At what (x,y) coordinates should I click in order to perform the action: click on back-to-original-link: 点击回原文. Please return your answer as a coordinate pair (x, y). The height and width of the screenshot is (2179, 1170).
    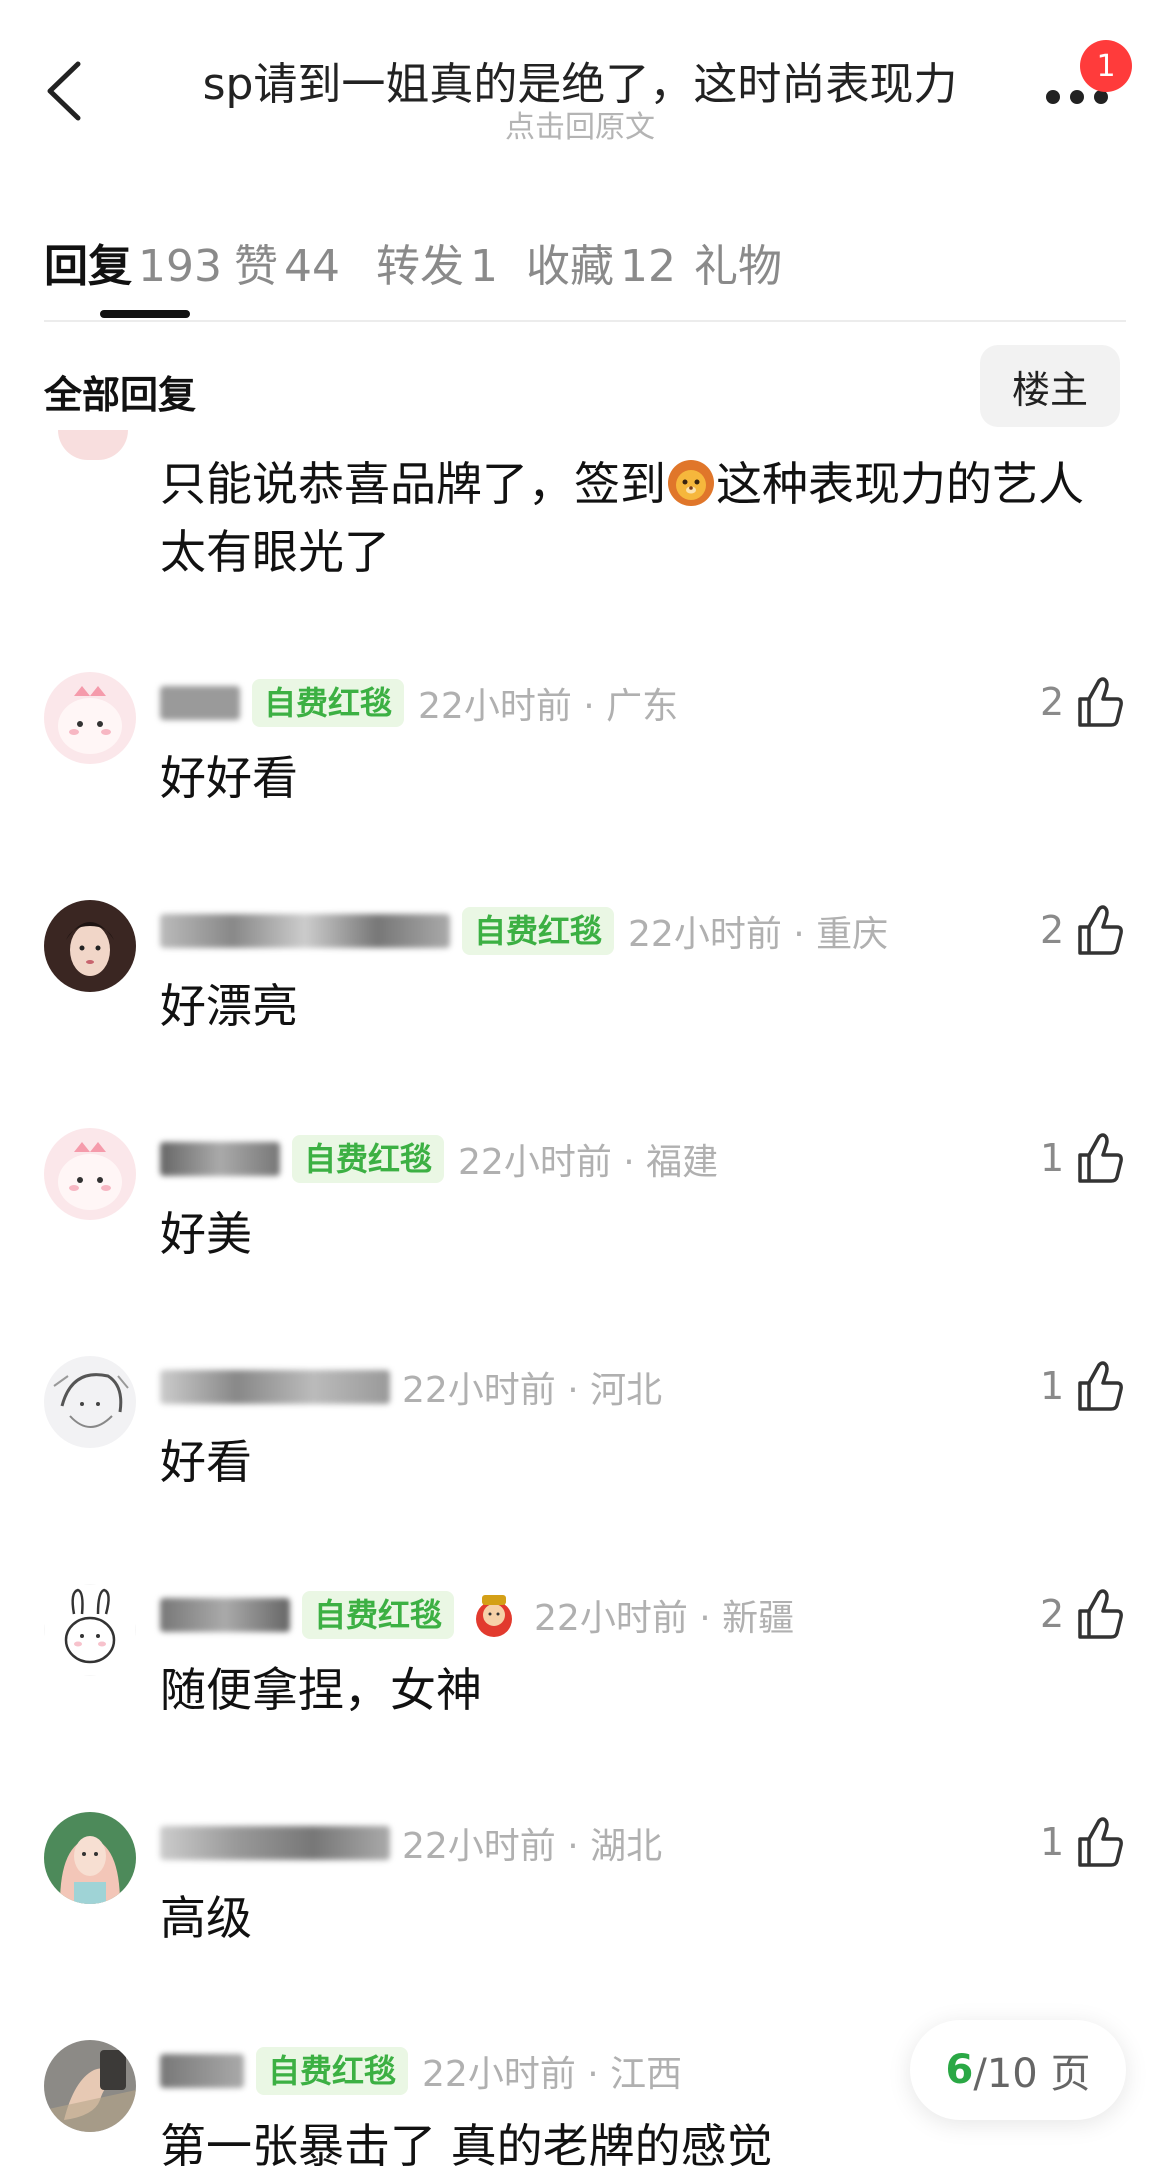
    Looking at the image, I should click on (580, 124).